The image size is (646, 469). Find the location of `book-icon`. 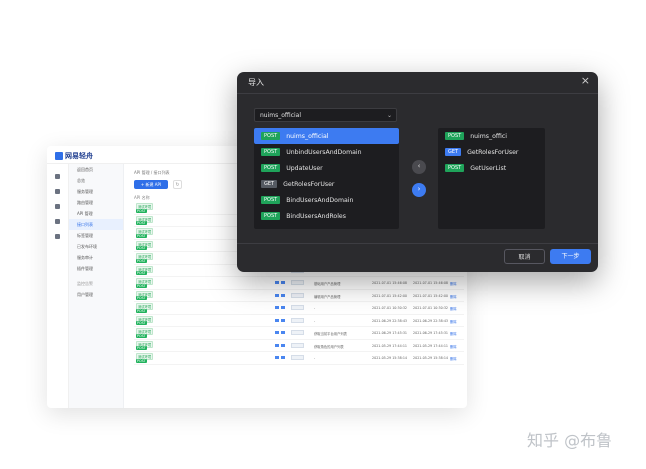

book-icon is located at coordinates (57, 221).